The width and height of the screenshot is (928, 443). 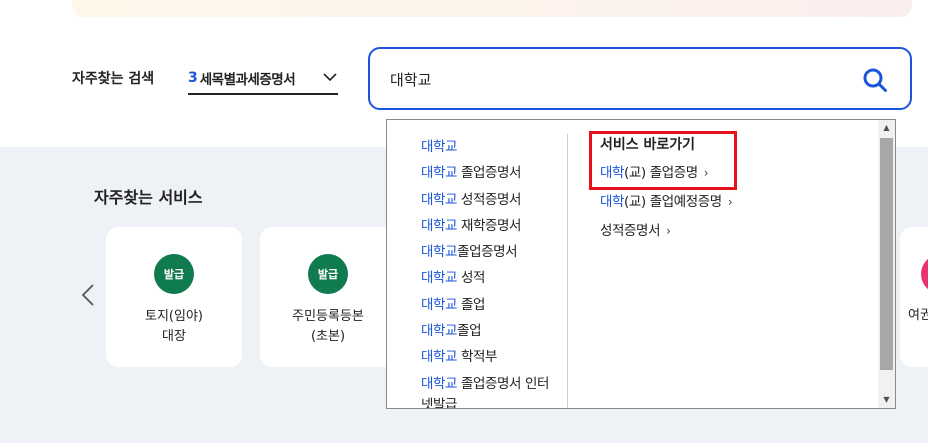 What do you see at coordinates (489, 225) in the screenshot?
I see `suggestion-rest: 재학증명서` at bounding box center [489, 225].